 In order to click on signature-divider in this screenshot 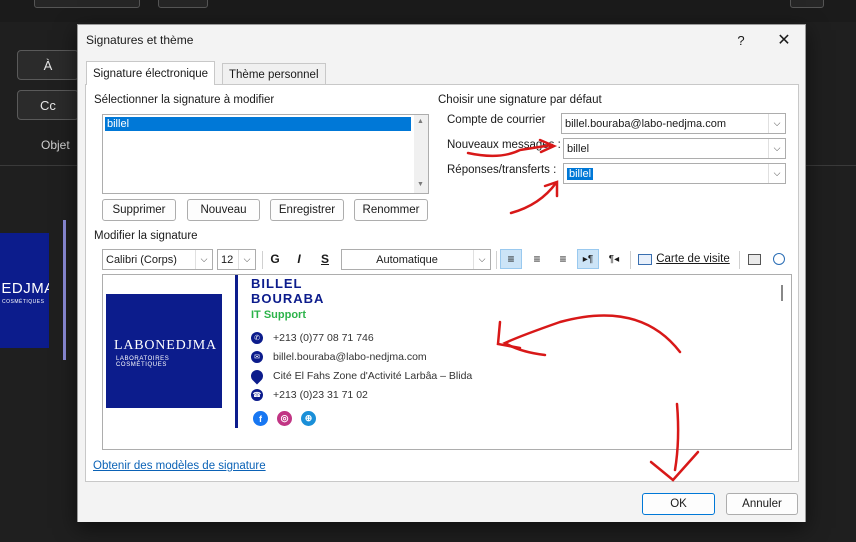, I will do `click(236, 351)`.